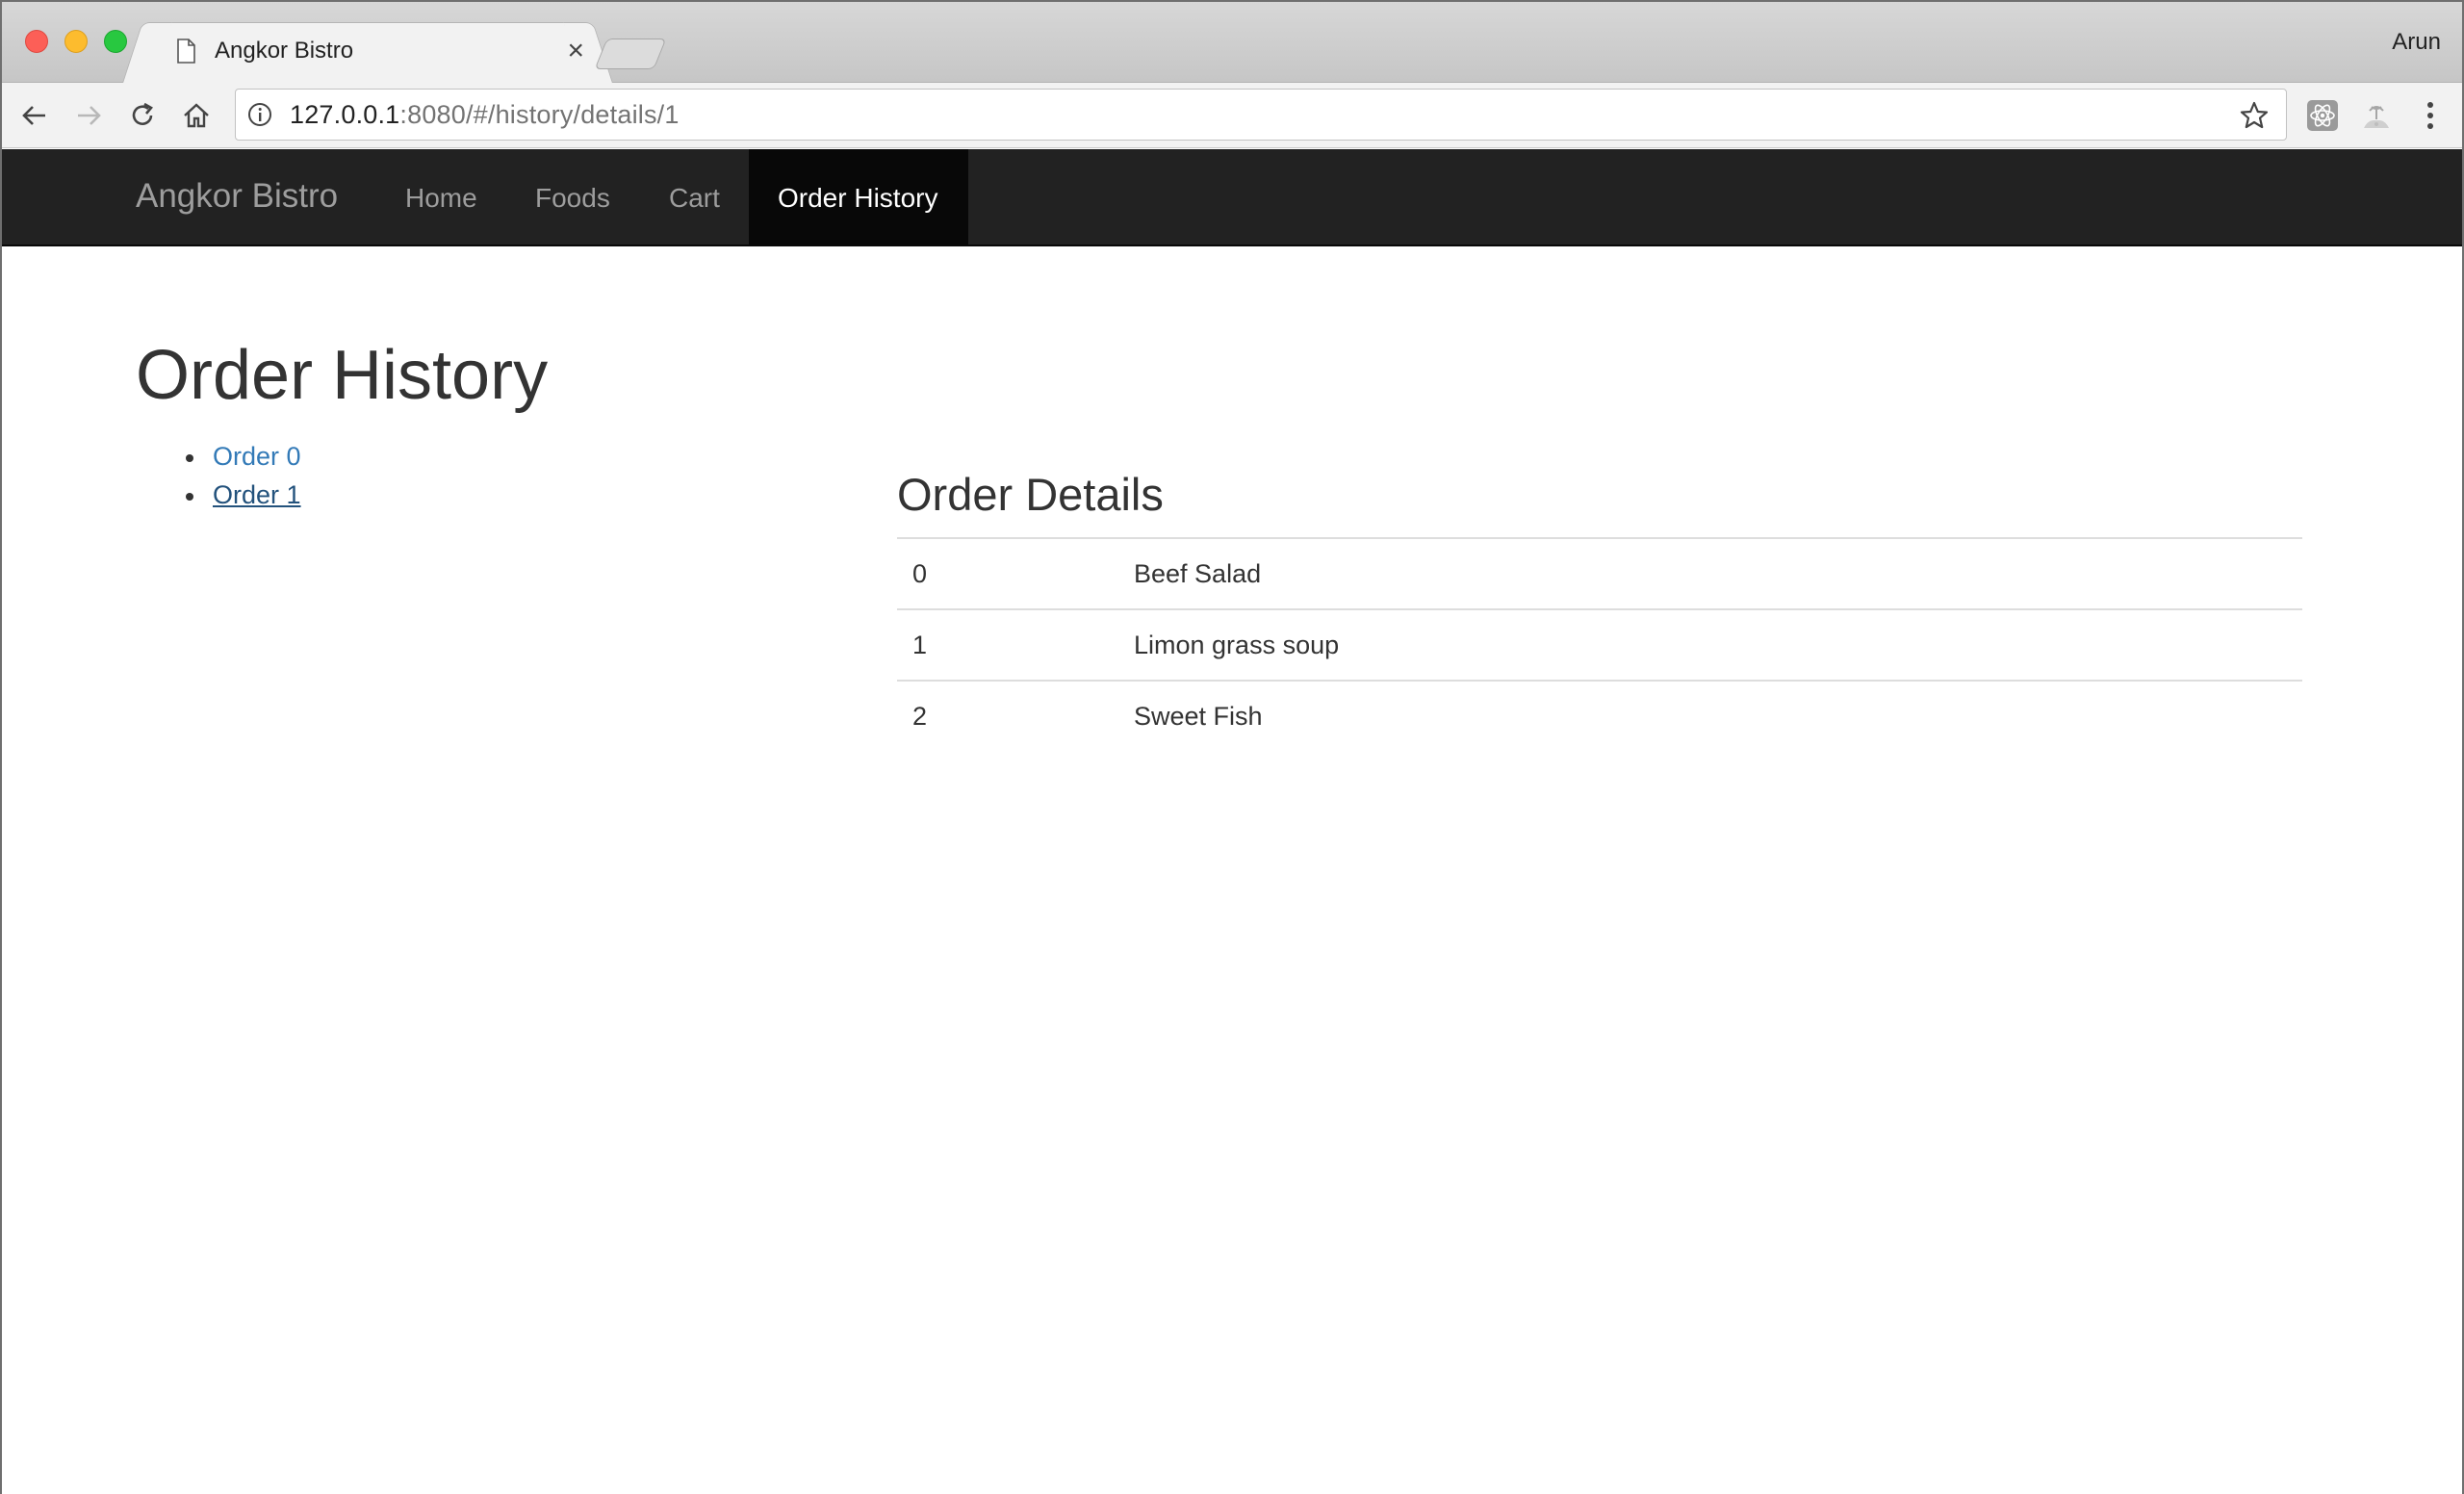 The width and height of the screenshot is (2464, 1494). I want to click on react-devtools-icon, so click(2322, 116).